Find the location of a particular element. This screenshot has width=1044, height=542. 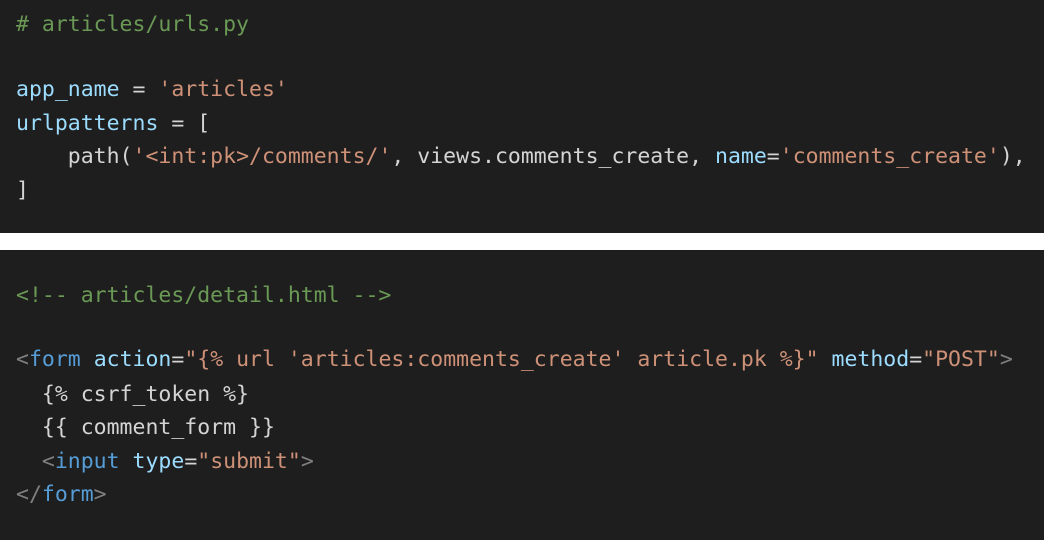

code-line-comment: <!-- articles/detail.html --> is located at coordinates (203, 296).